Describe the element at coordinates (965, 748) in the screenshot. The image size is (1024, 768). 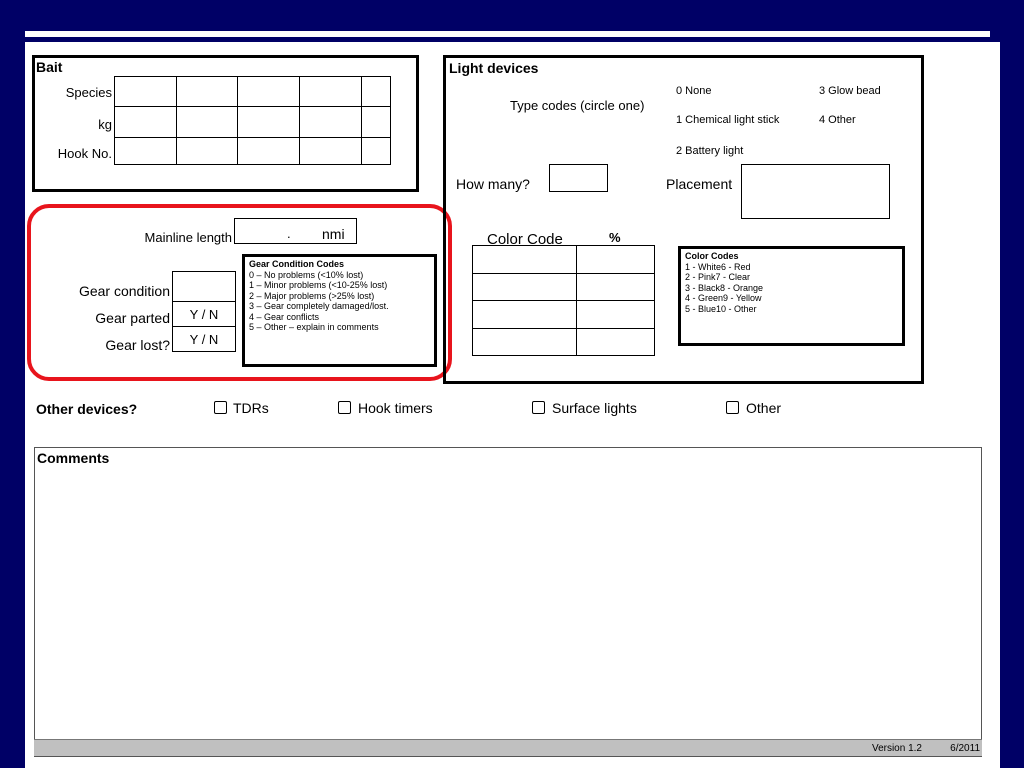
I see `version-date: 6/2011` at that location.